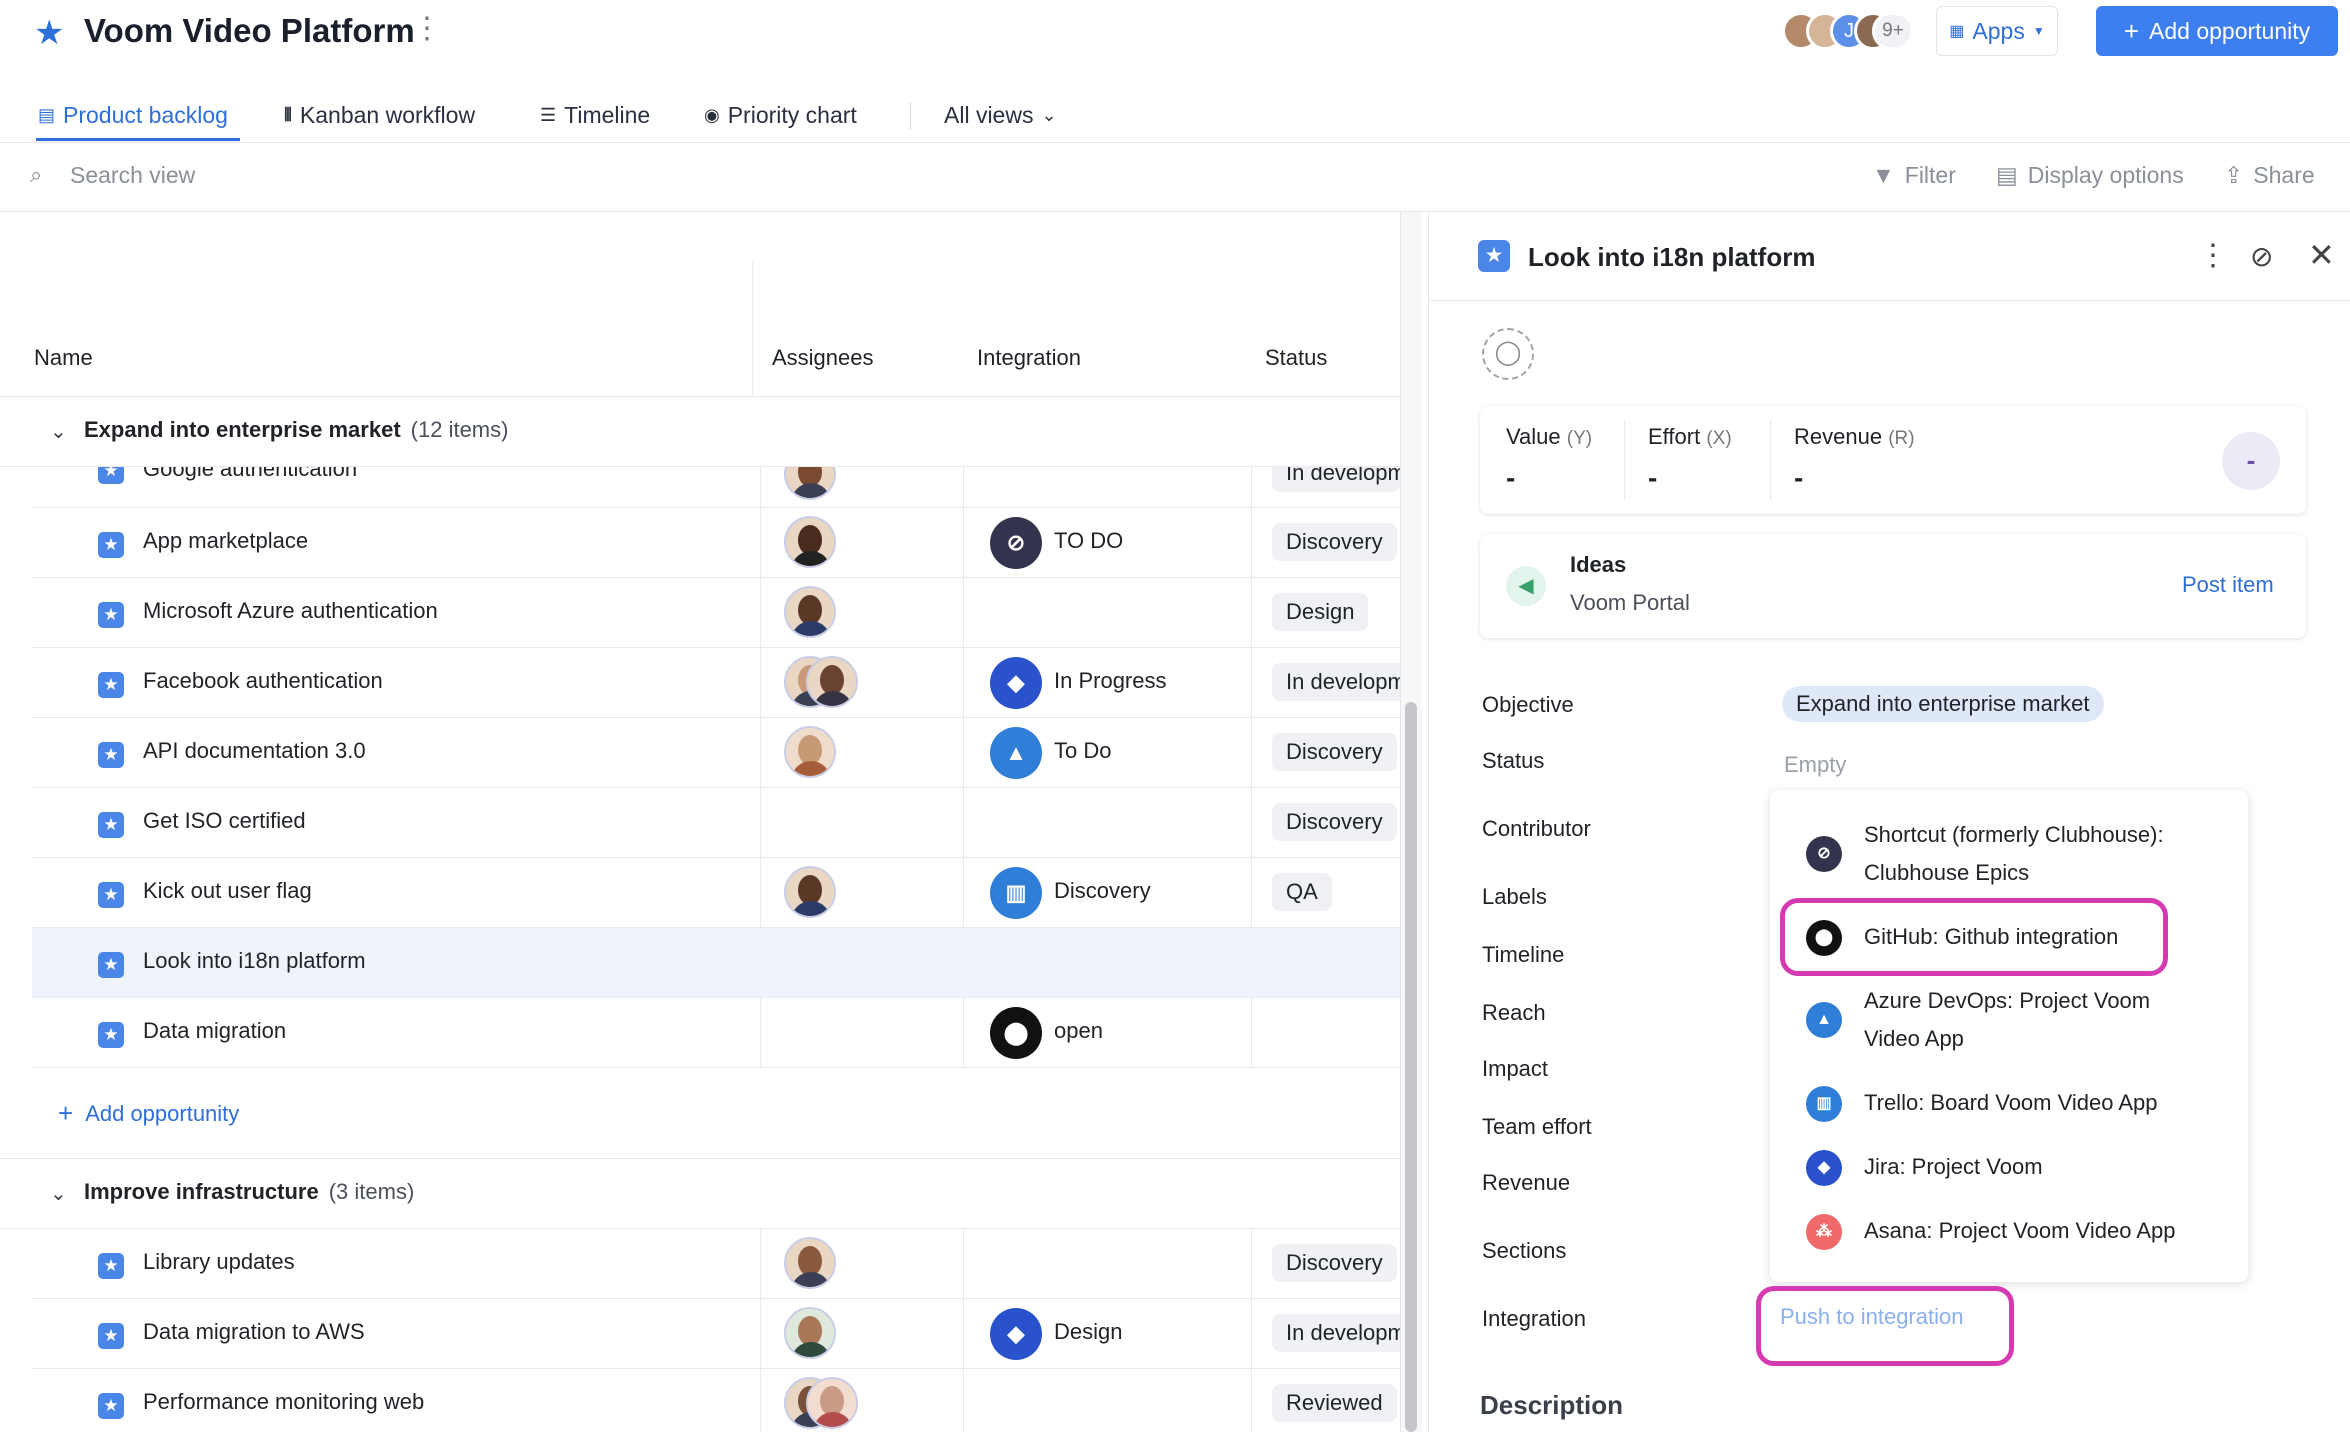 Image resolution: width=2350 pixels, height=1432 pixels. What do you see at coordinates (1719, 438) in the screenshot?
I see `score-key: (X)` at bounding box center [1719, 438].